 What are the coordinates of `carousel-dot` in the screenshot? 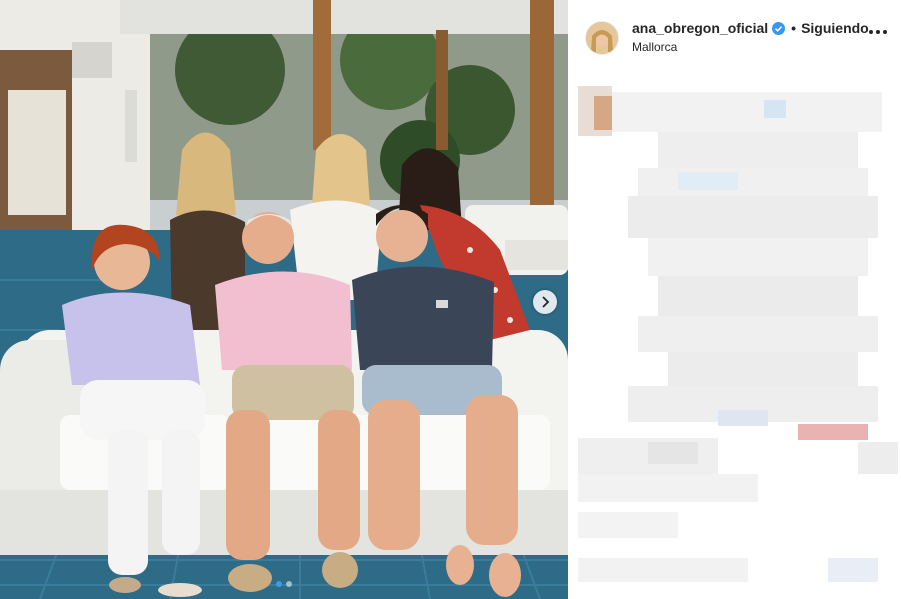 It's located at (289, 584).